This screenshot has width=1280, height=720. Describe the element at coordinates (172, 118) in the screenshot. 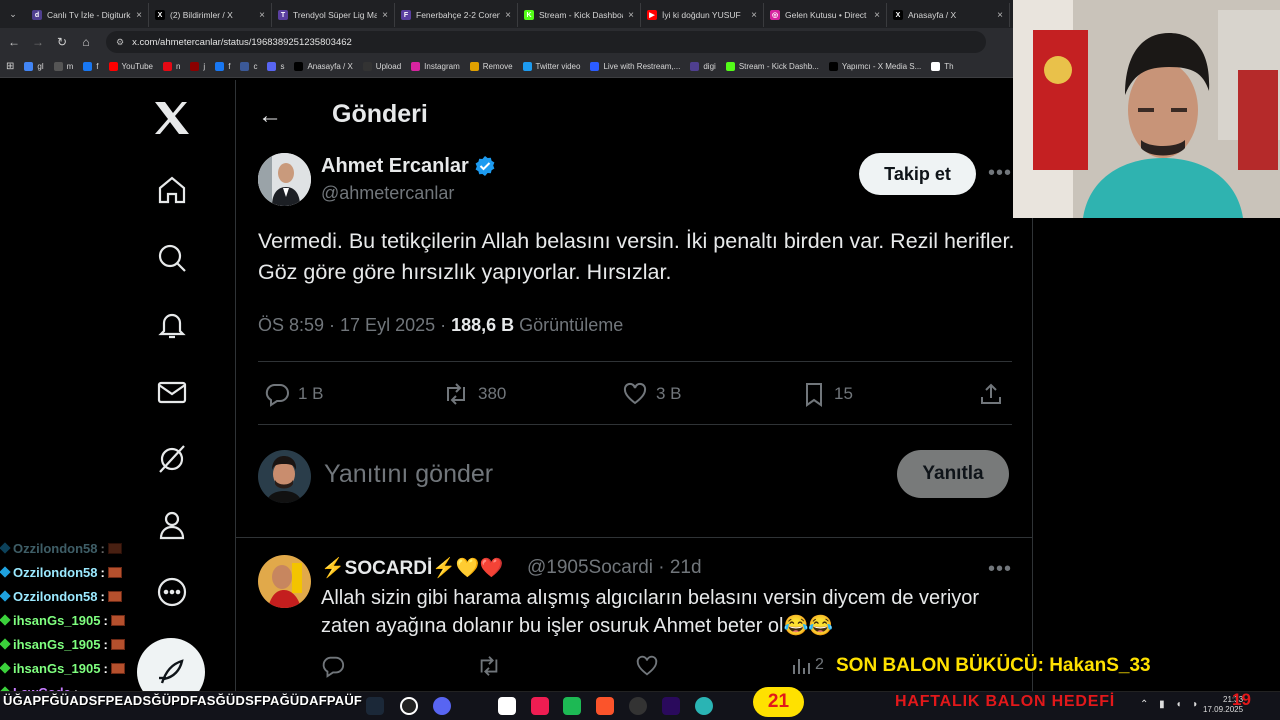

I see `x-logo-icon` at that location.